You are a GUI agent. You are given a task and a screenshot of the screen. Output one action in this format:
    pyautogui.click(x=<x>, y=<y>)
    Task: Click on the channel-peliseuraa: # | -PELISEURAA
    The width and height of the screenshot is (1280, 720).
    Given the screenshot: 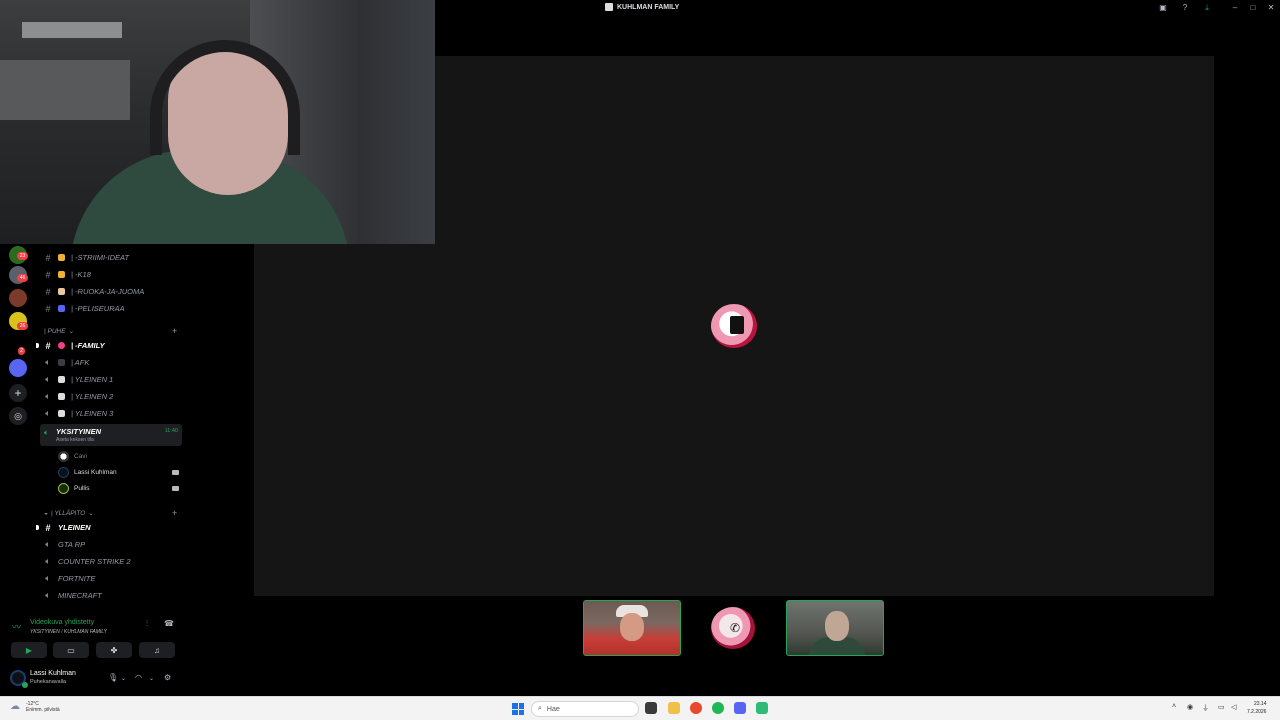 What is the action you would take?
    pyautogui.click(x=84, y=308)
    